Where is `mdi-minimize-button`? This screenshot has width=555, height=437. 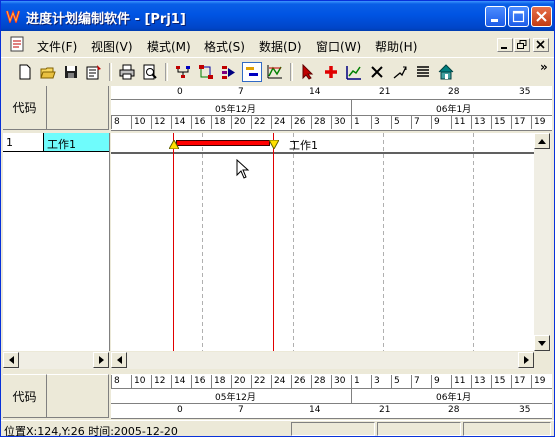 mdi-minimize-button is located at coordinates (505, 45).